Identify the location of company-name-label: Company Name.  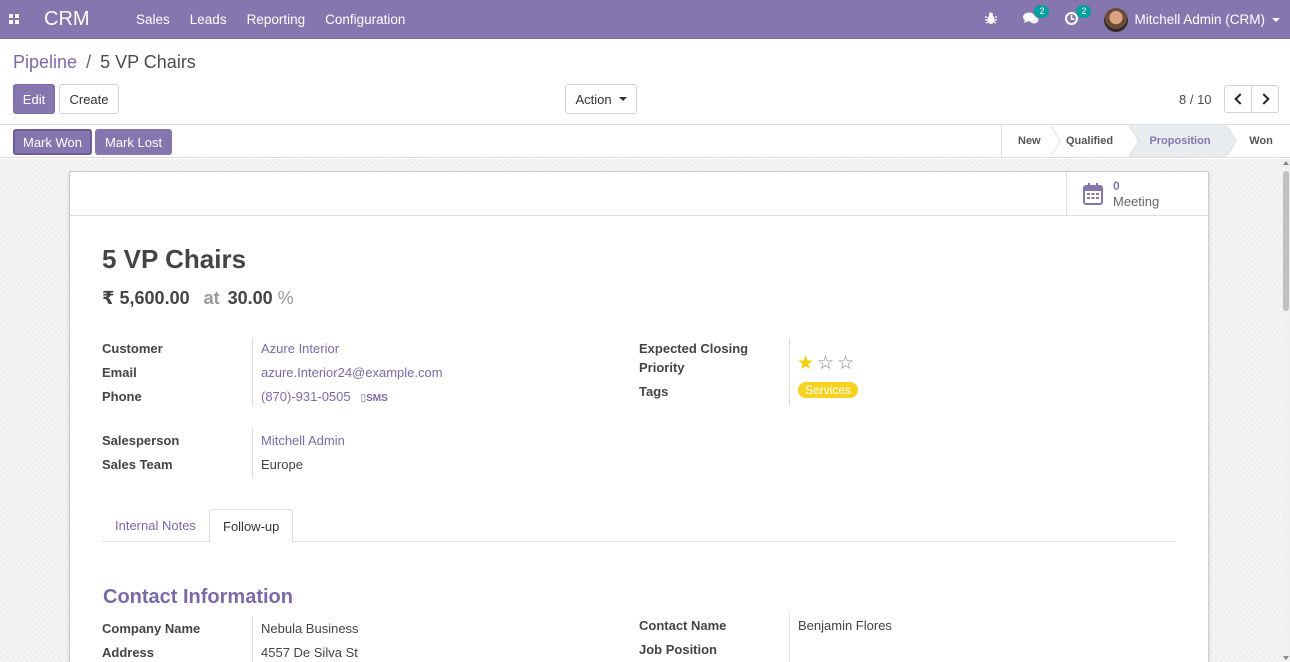
(151, 628).